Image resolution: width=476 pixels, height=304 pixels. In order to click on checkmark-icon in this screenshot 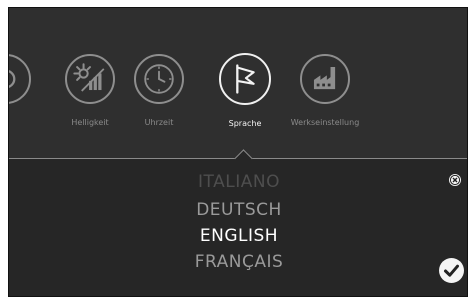, I will do `click(451, 270)`.